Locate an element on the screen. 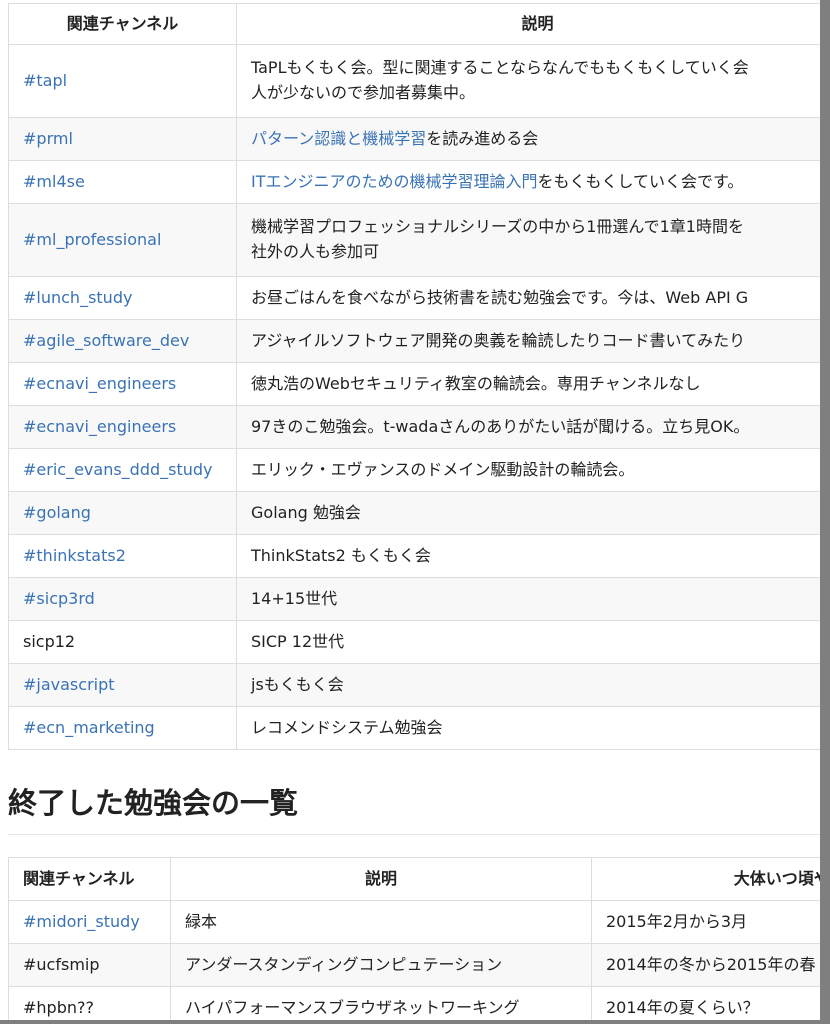  table-row: #midori_study 緑本 2015年2月から3月 is located at coordinates (414, 922).